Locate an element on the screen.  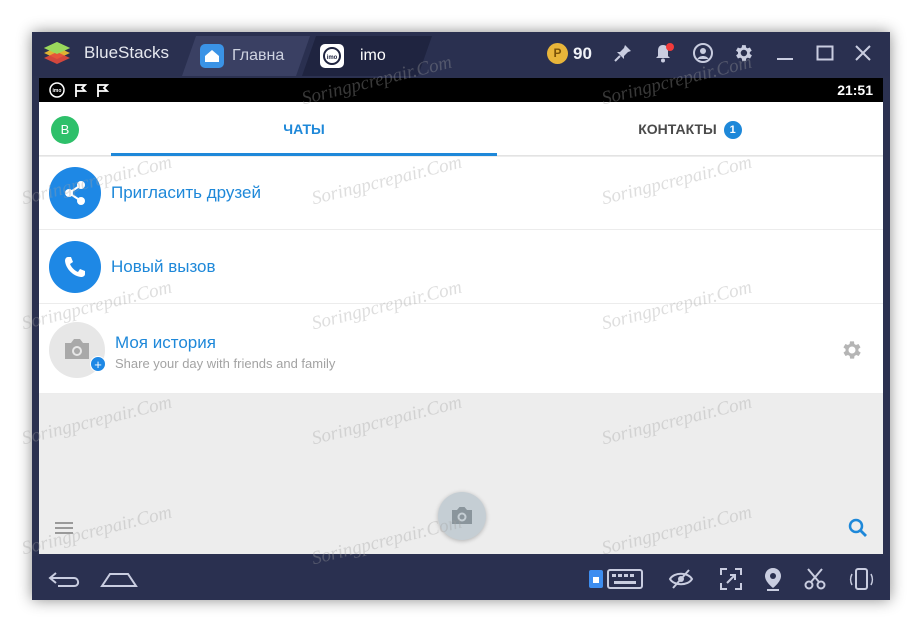
tab-imo-label: imo is located at coordinates (373, 55).